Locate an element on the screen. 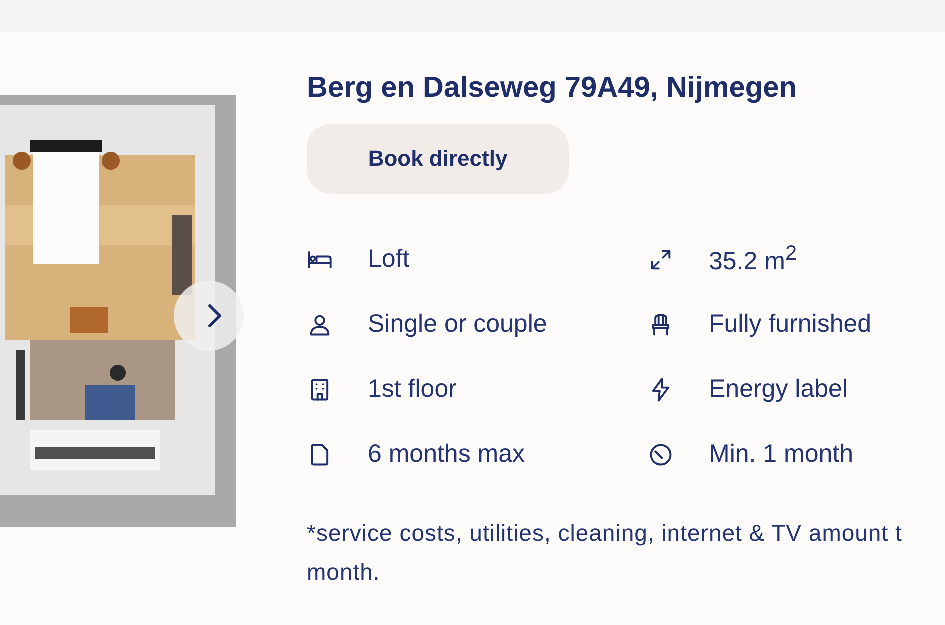 The height and width of the screenshot is (625, 945). feature-label: Fully furnished is located at coordinates (790, 324).